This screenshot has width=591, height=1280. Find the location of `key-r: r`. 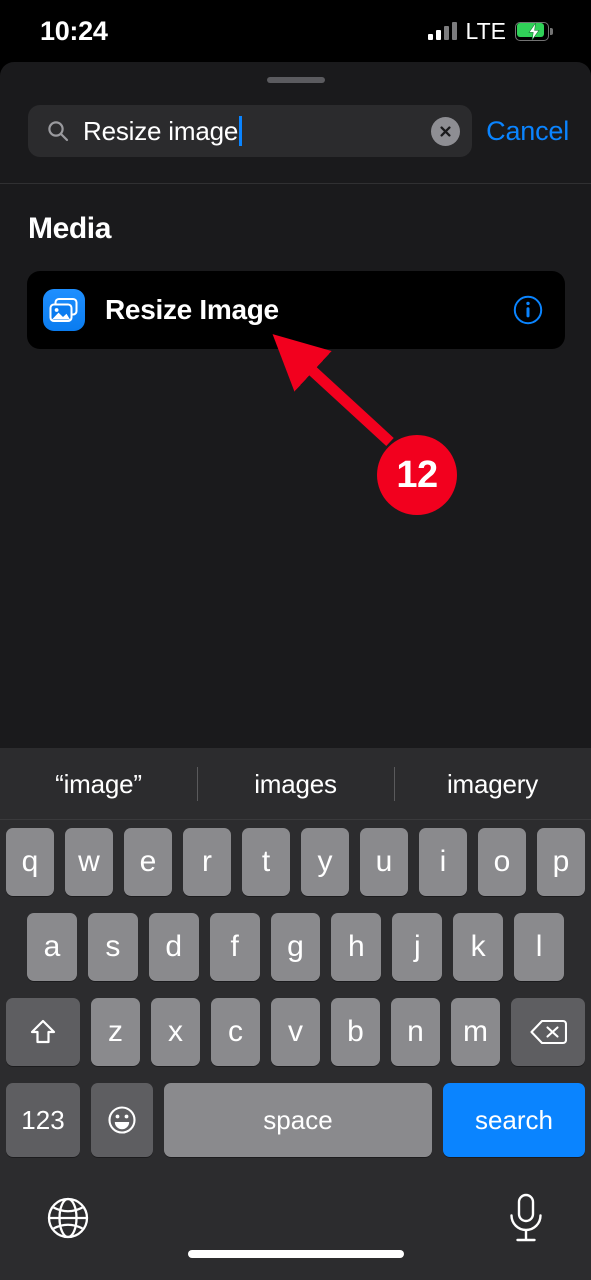

key-r: r is located at coordinates (207, 862).